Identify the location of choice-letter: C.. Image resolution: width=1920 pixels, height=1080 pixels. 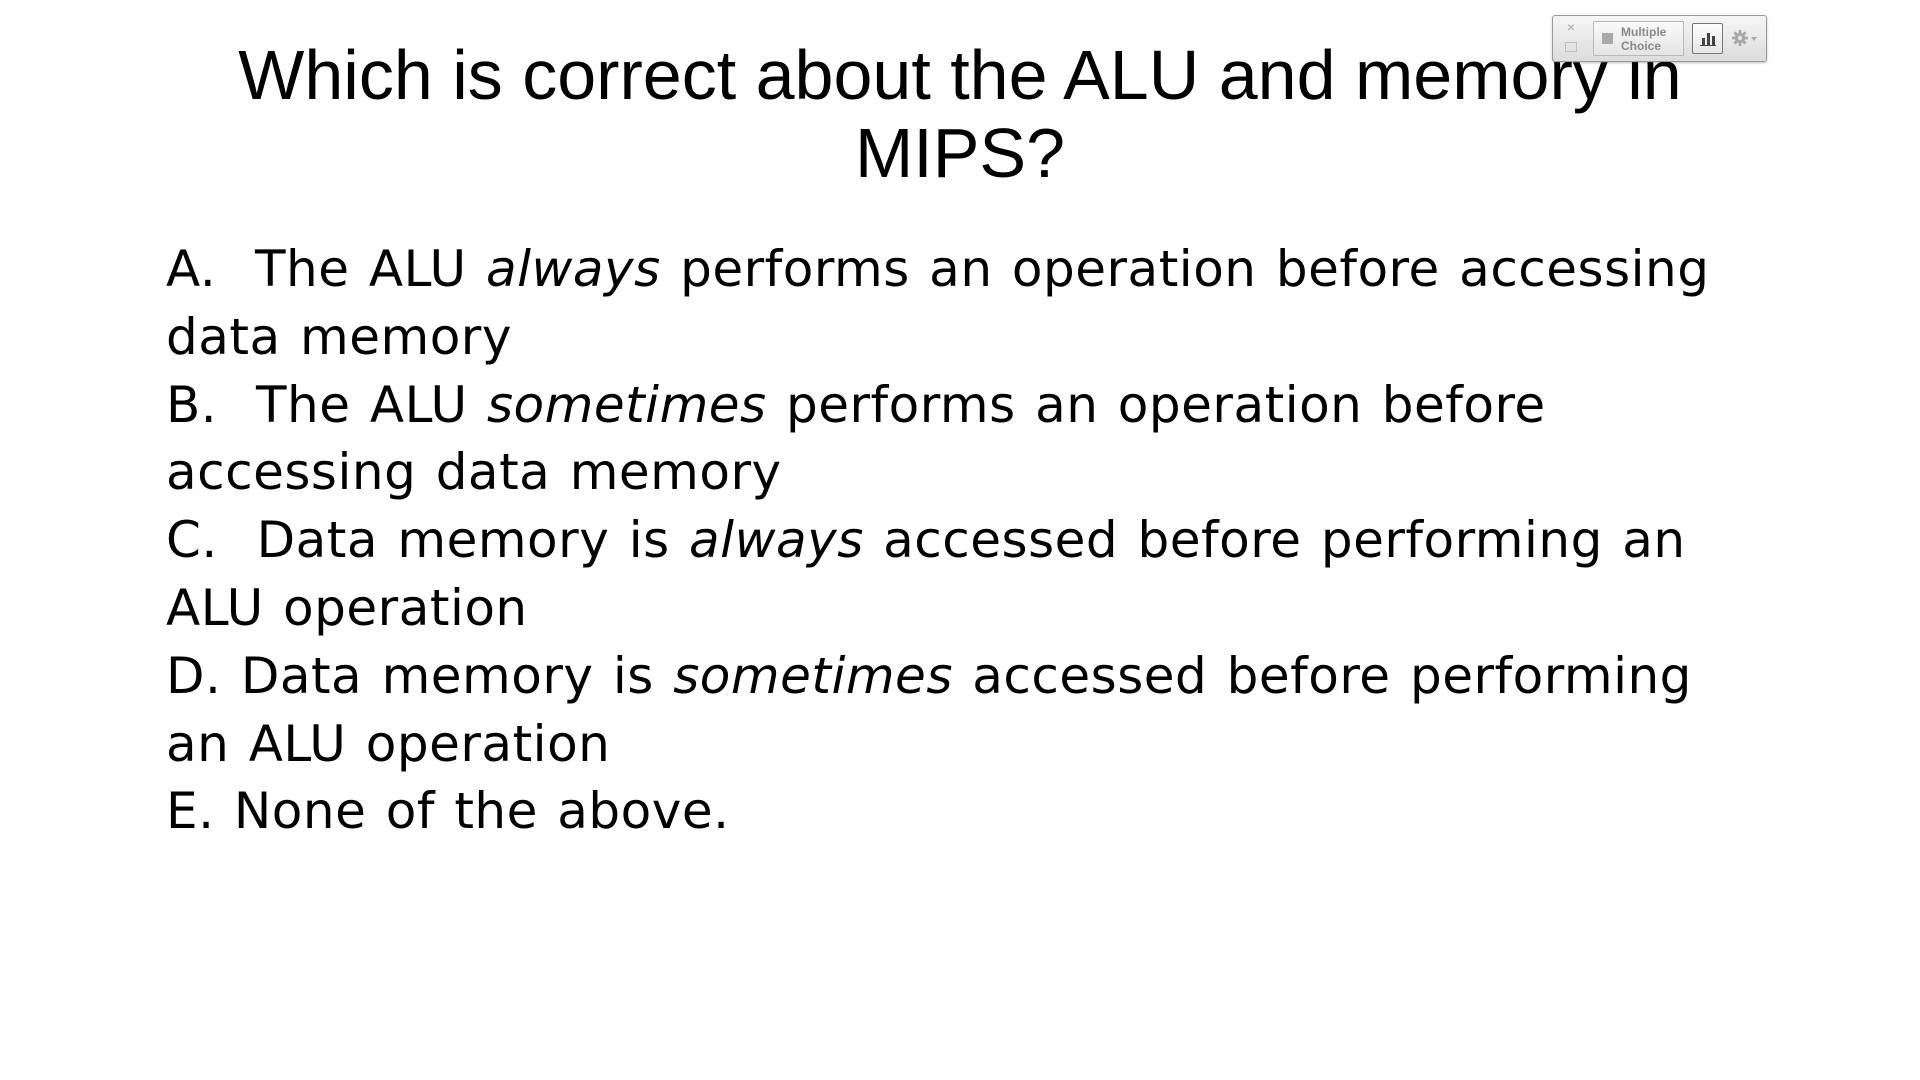
(192, 540).